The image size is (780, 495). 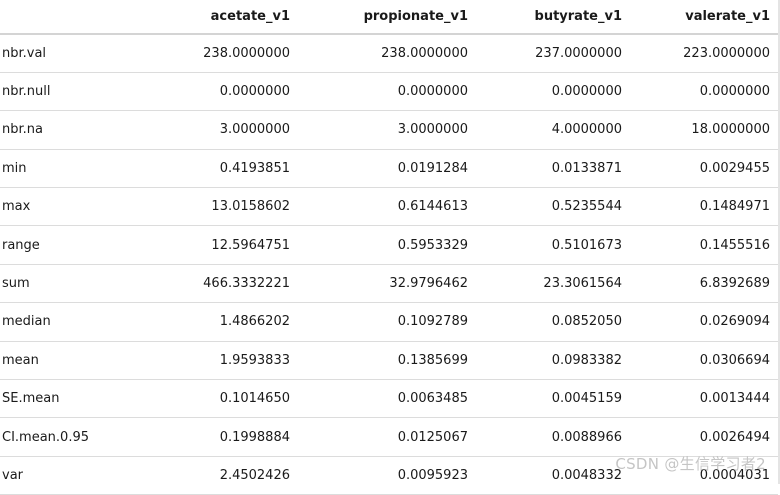 I want to click on cell-valerate: 18.0000000, so click(x=704, y=130).